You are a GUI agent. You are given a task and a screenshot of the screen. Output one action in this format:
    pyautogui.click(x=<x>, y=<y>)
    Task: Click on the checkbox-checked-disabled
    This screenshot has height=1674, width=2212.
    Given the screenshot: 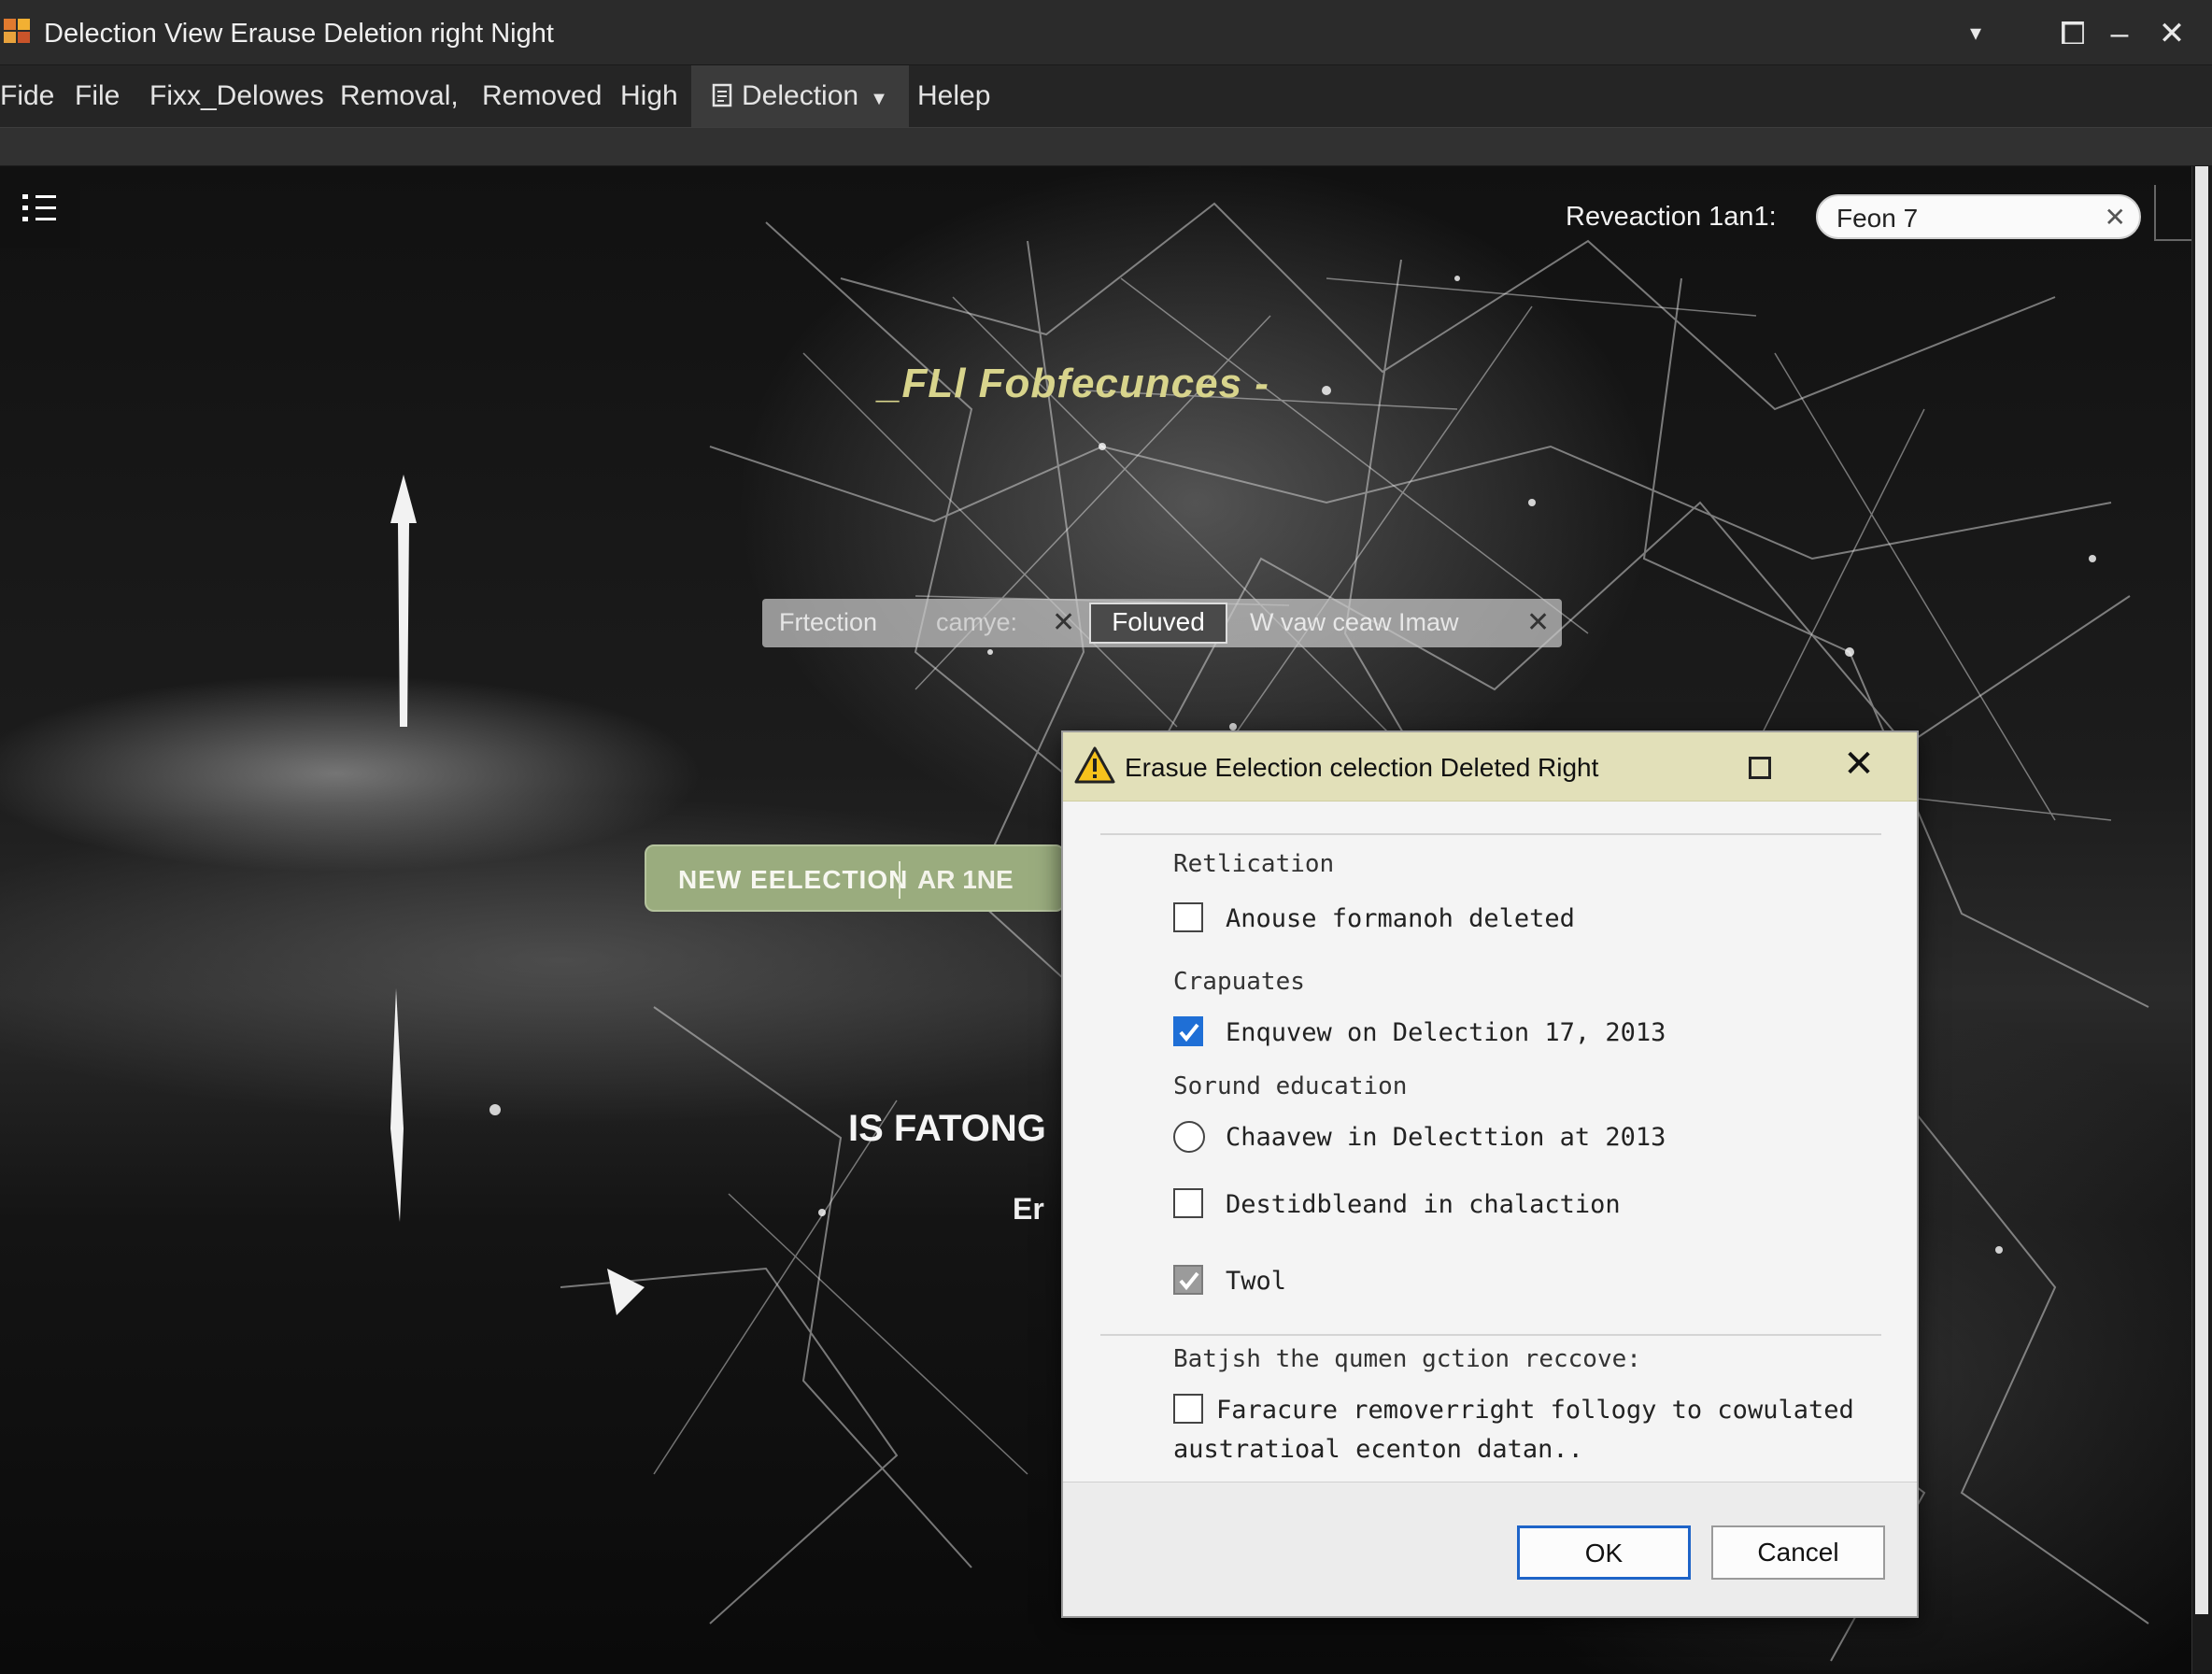 What is the action you would take?
    pyautogui.click(x=1188, y=1280)
    